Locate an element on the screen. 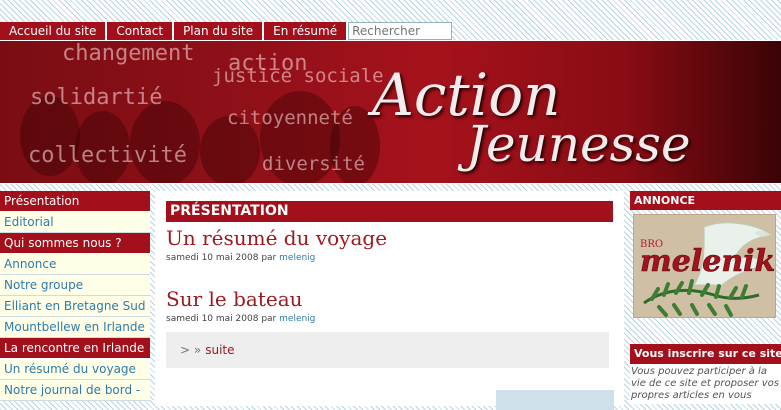  nav-resume: En résumé is located at coordinates (306, 31).